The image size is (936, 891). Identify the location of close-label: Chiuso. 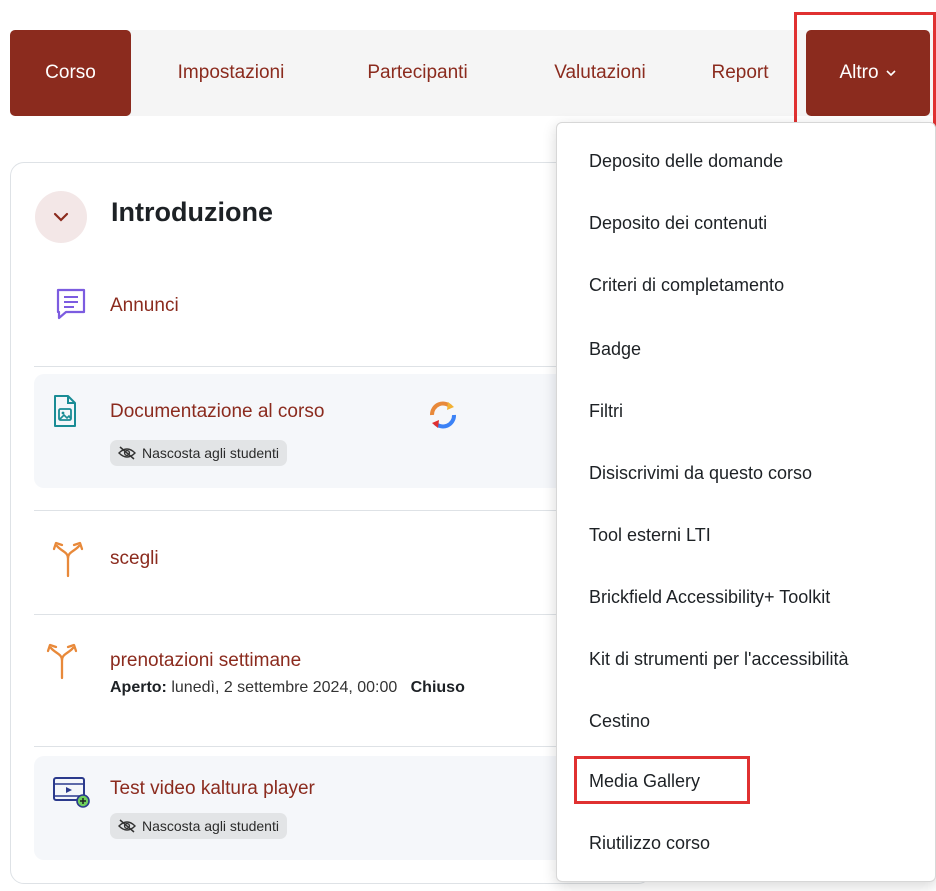
(437, 687).